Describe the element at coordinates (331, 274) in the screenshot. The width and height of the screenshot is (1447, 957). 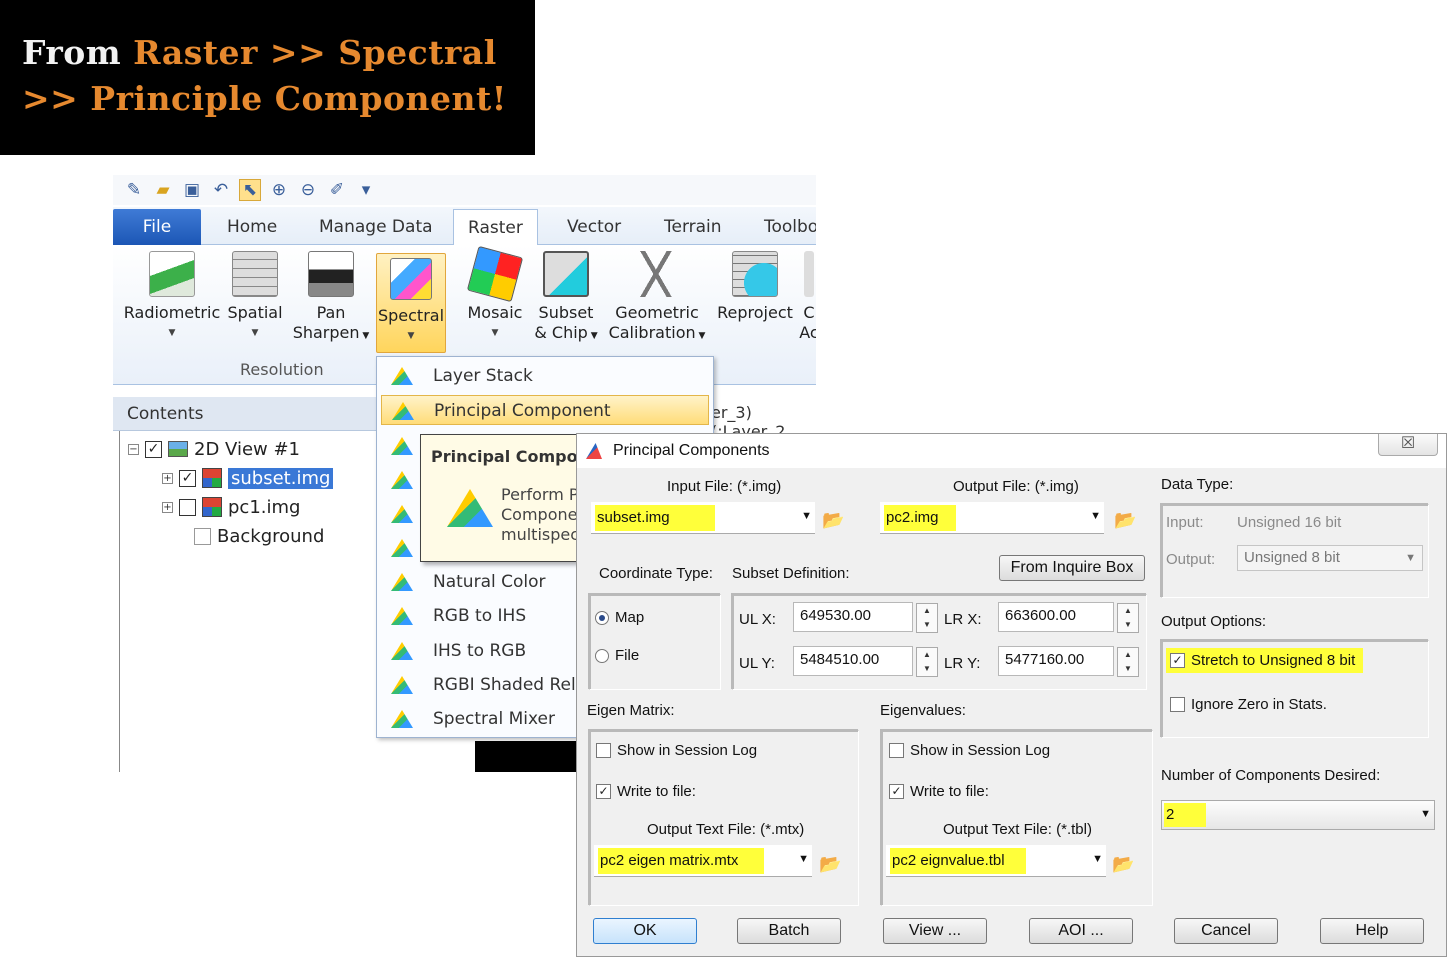
I see `pan-sharpen-icon` at that location.